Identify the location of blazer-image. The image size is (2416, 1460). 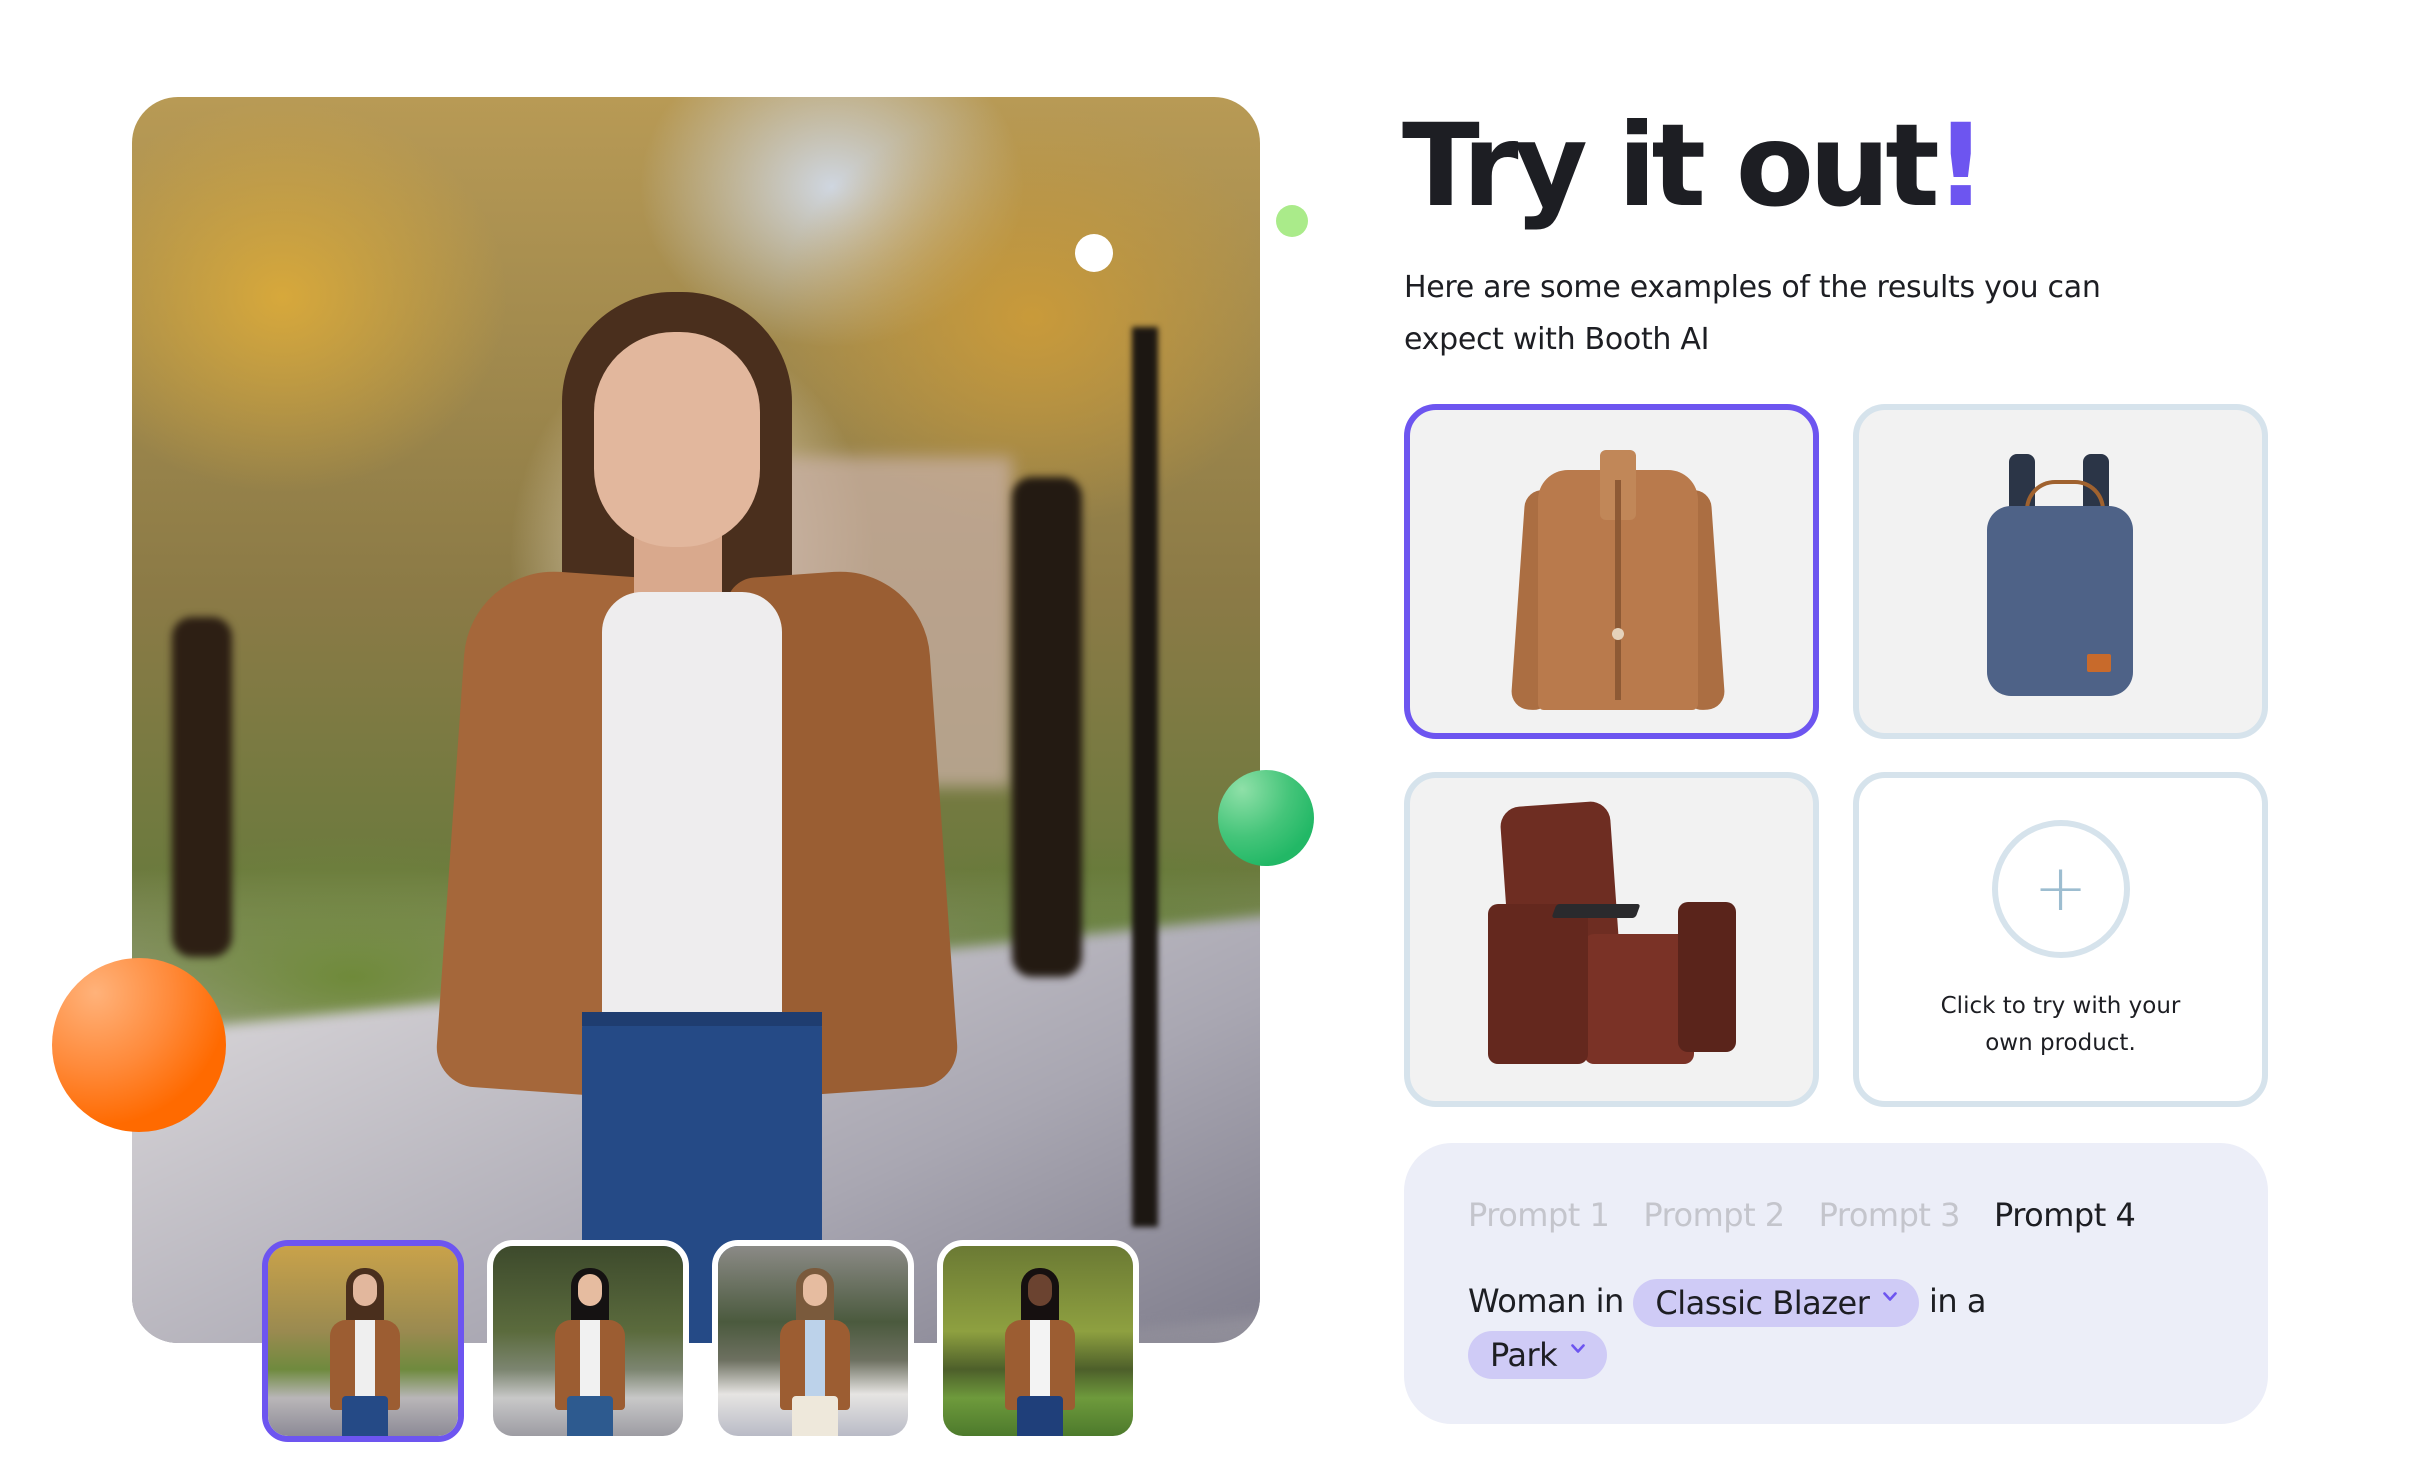
(1618, 581).